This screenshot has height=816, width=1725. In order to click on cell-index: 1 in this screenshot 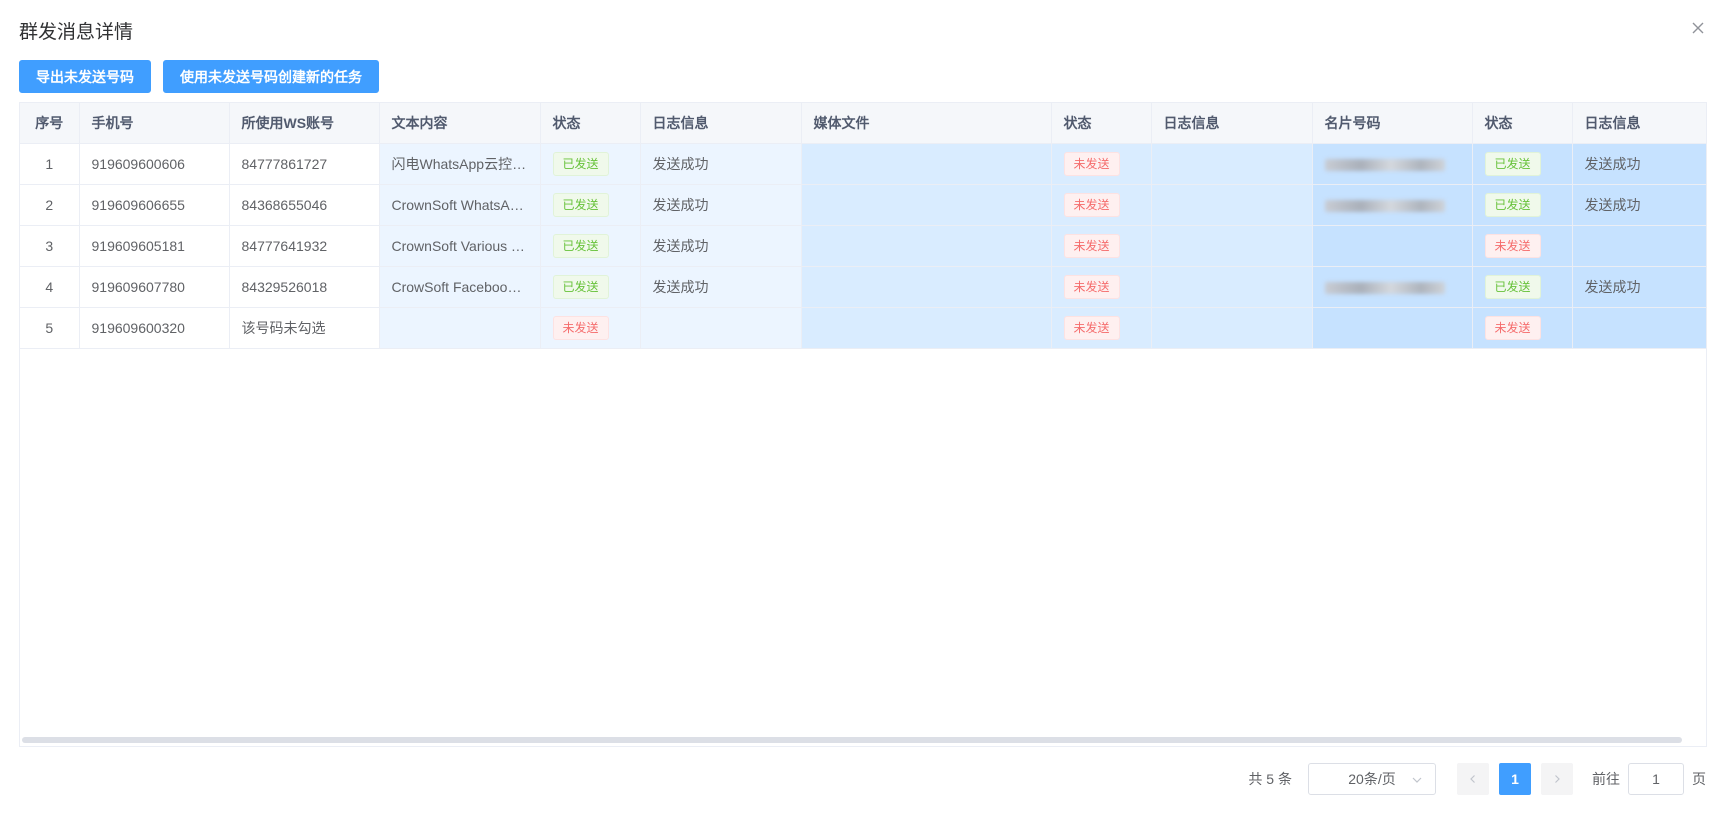, I will do `click(50, 164)`.